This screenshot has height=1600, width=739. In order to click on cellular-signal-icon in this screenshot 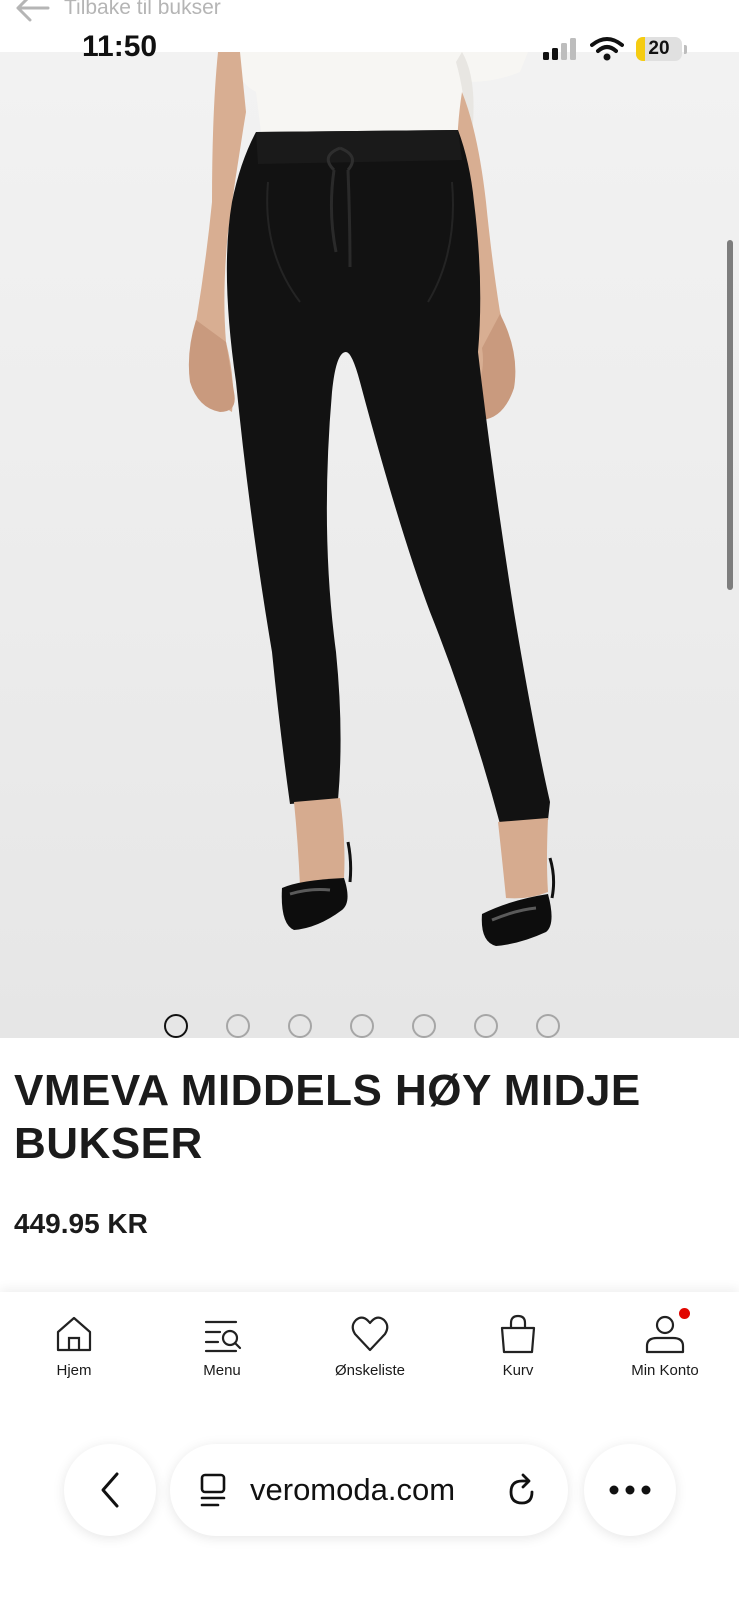, I will do `click(559, 49)`.